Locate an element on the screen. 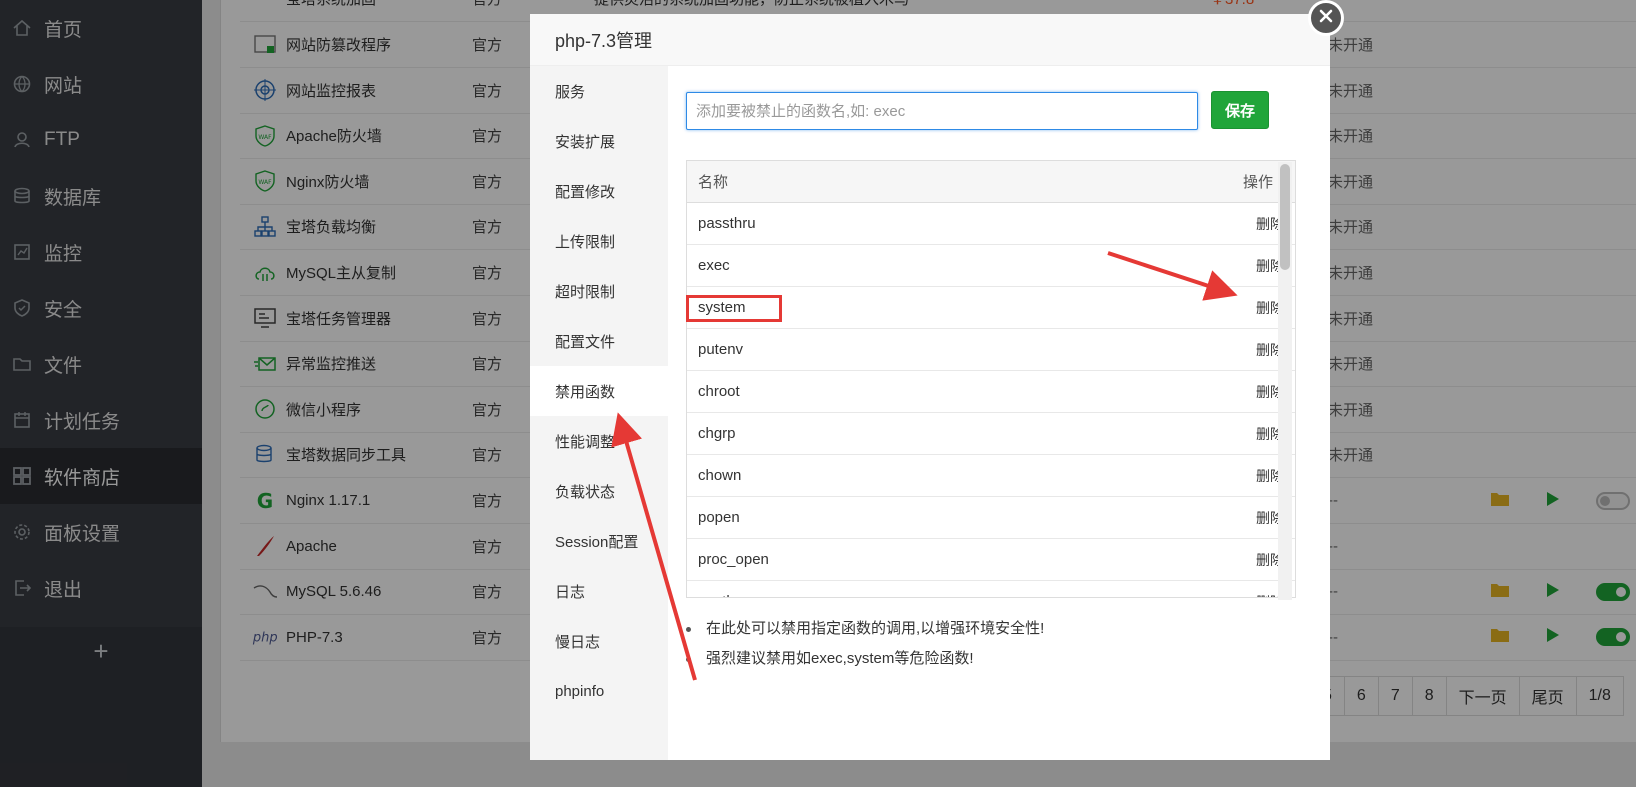 This screenshot has width=1636, height=787. table-row: proc_open 删除 is located at coordinates (991, 560).